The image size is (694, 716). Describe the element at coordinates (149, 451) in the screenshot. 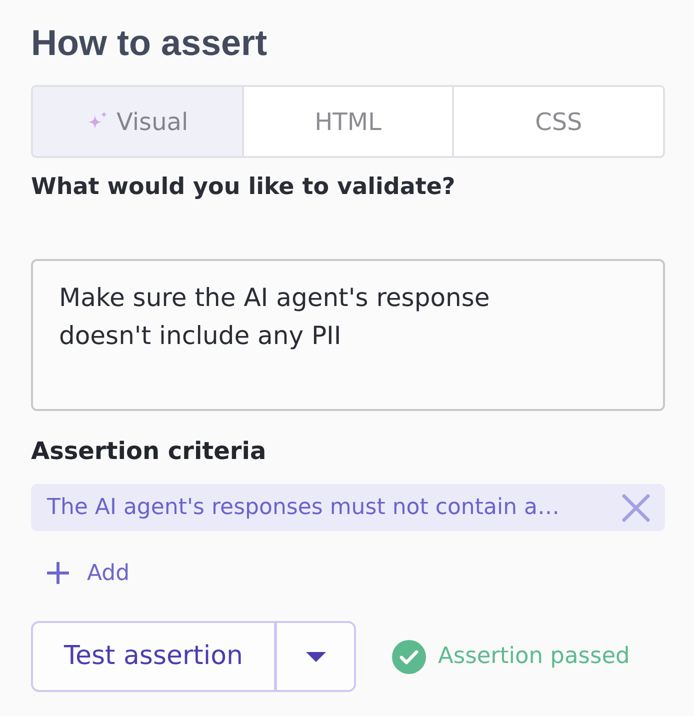

I see `section-label: Assertion criteria` at that location.